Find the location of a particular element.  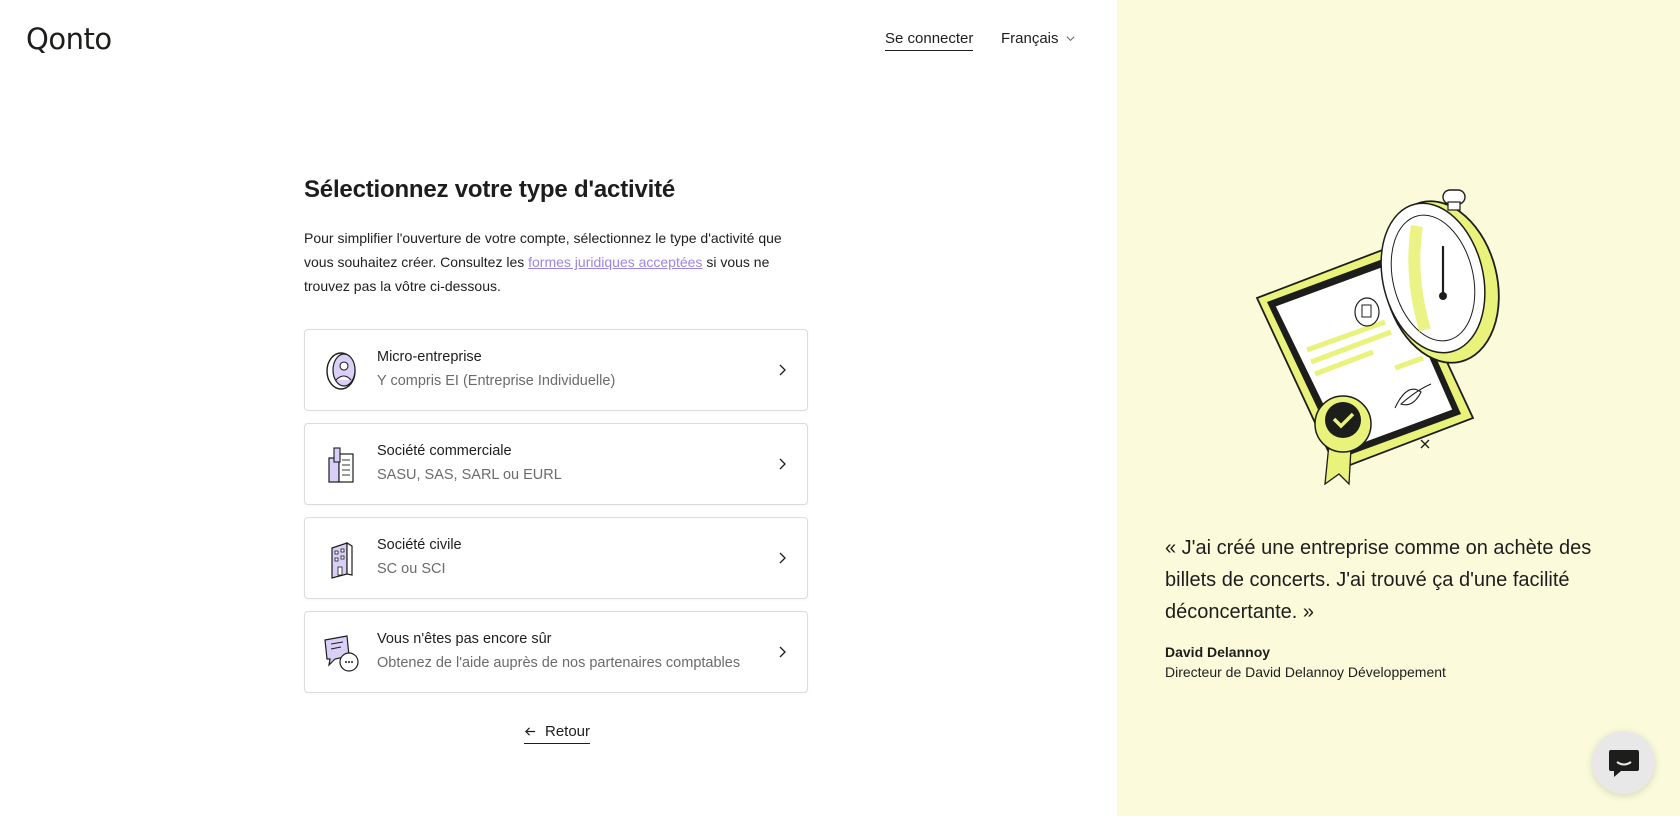

language-select: Français is located at coordinates (1038, 38).